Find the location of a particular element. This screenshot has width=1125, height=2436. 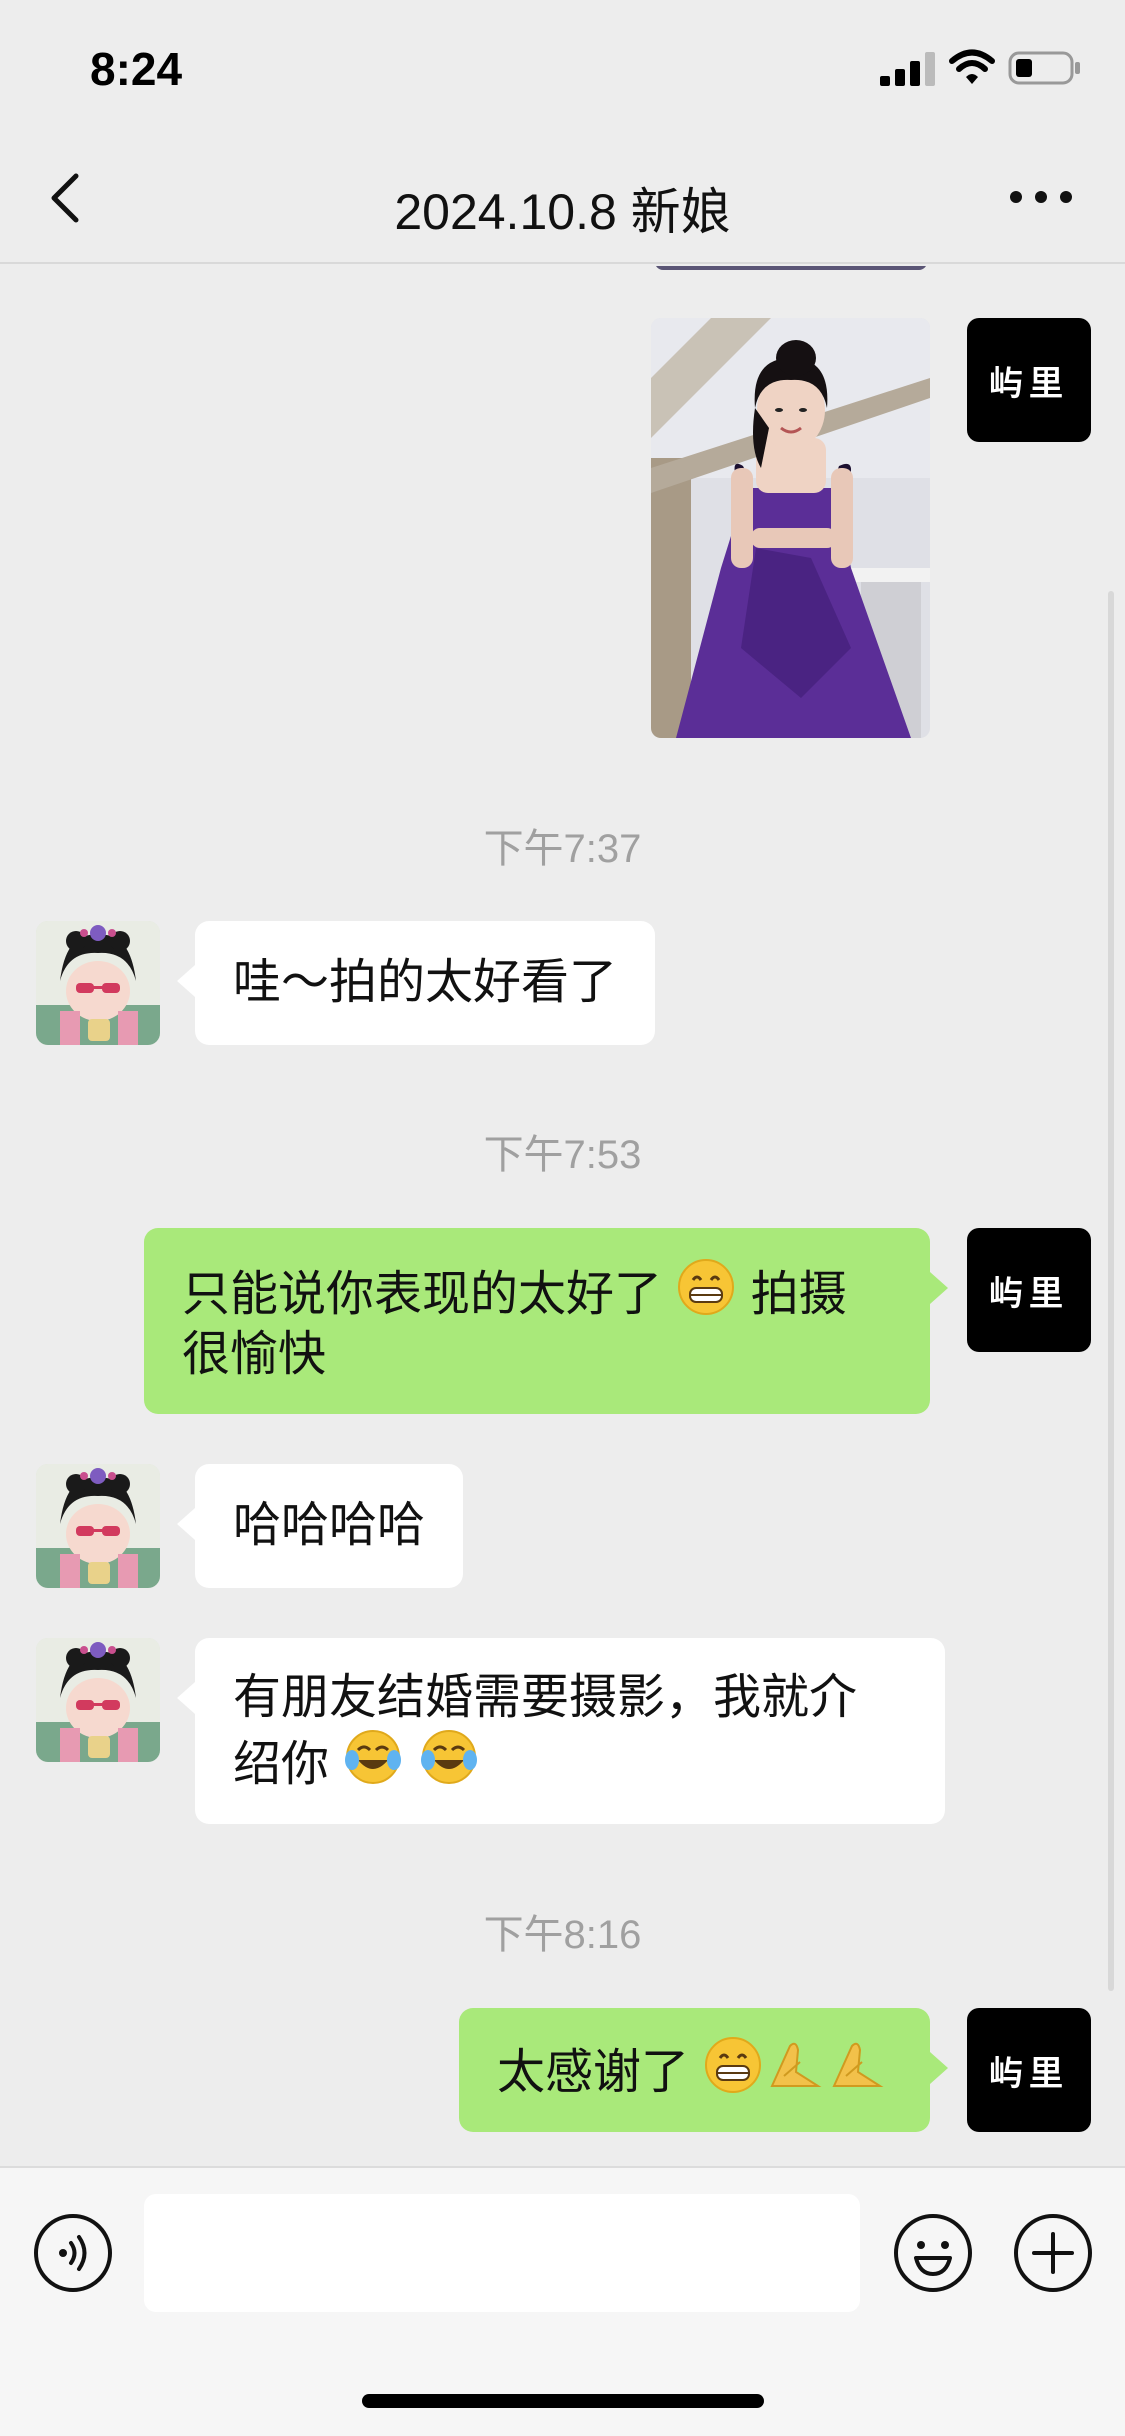

message-input is located at coordinates (502, 2253).